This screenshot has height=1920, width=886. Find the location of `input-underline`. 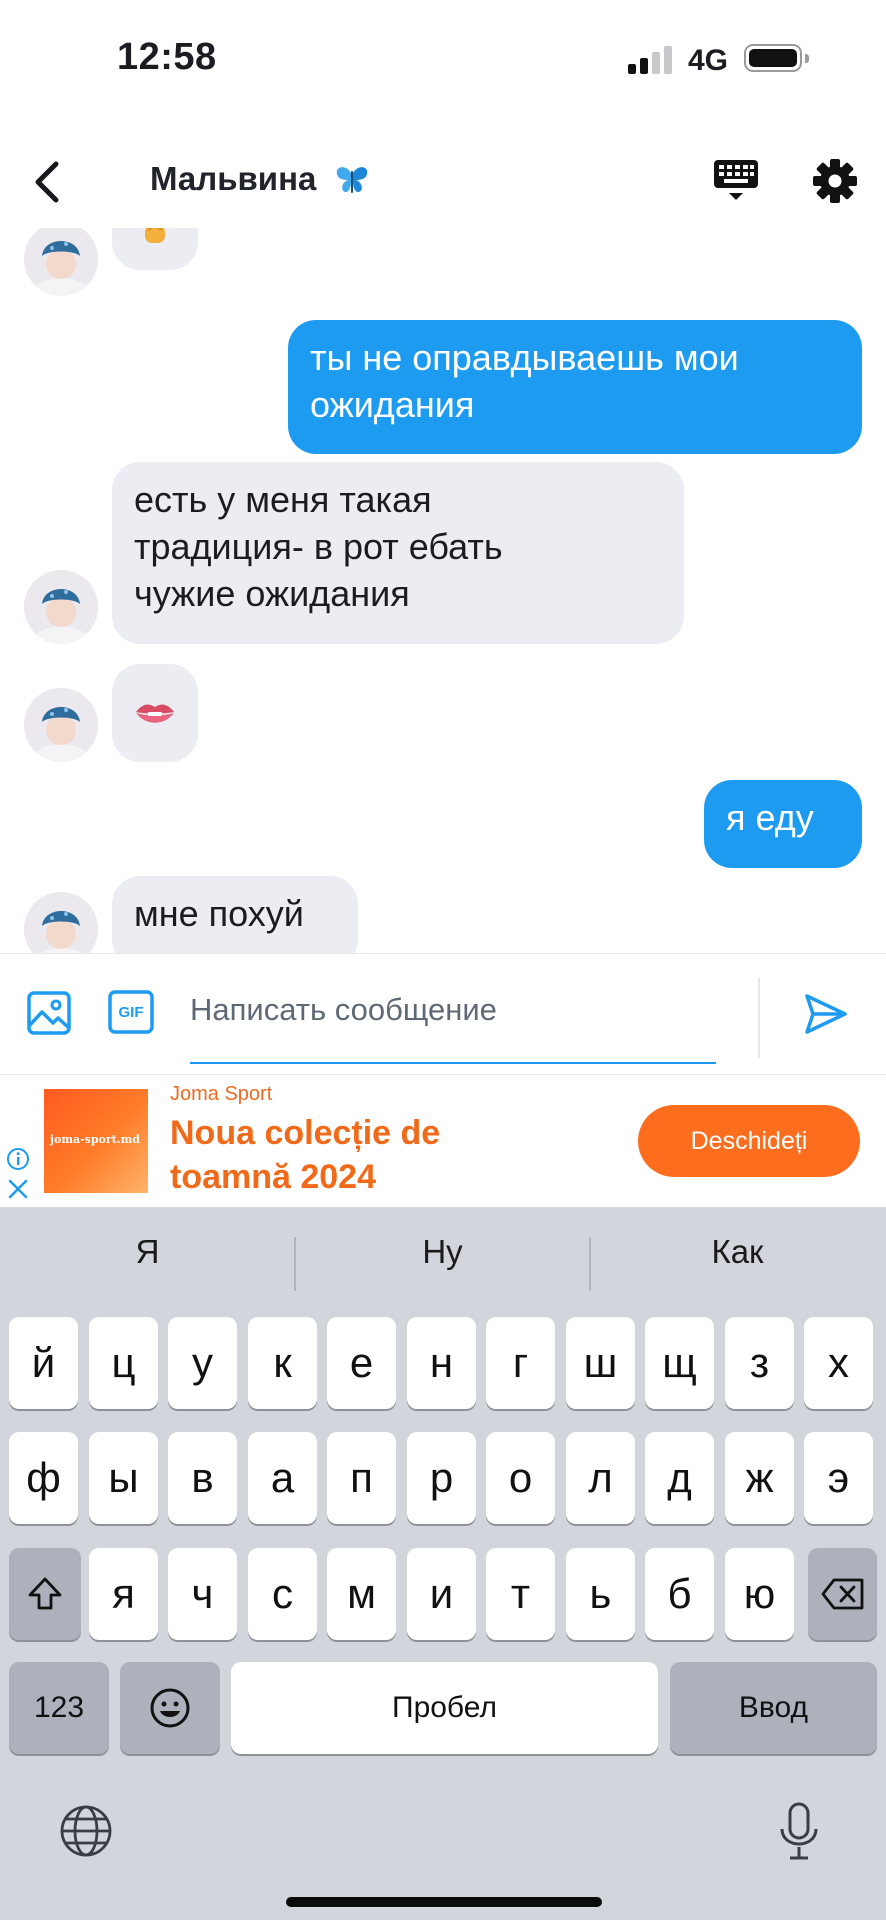

input-underline is located at coordinates (453, 1063).